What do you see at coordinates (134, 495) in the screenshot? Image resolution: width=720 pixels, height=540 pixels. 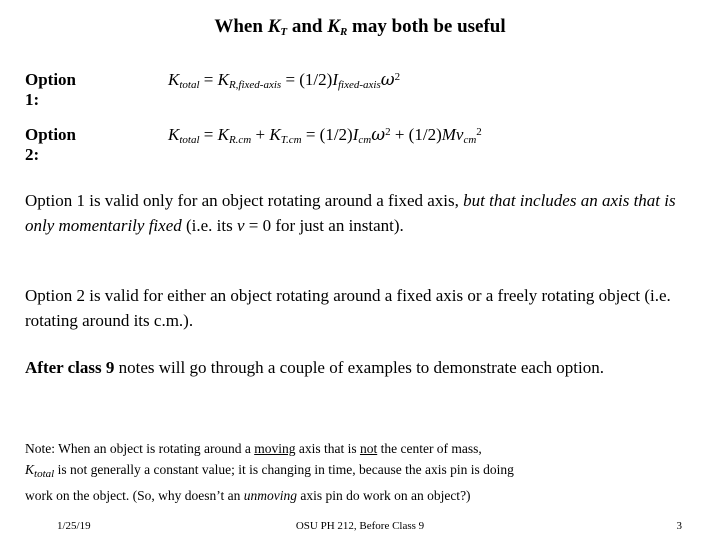 I see `note-text-8: work on the object. (So, why doesn’t an` at bounding box center [134, 495].